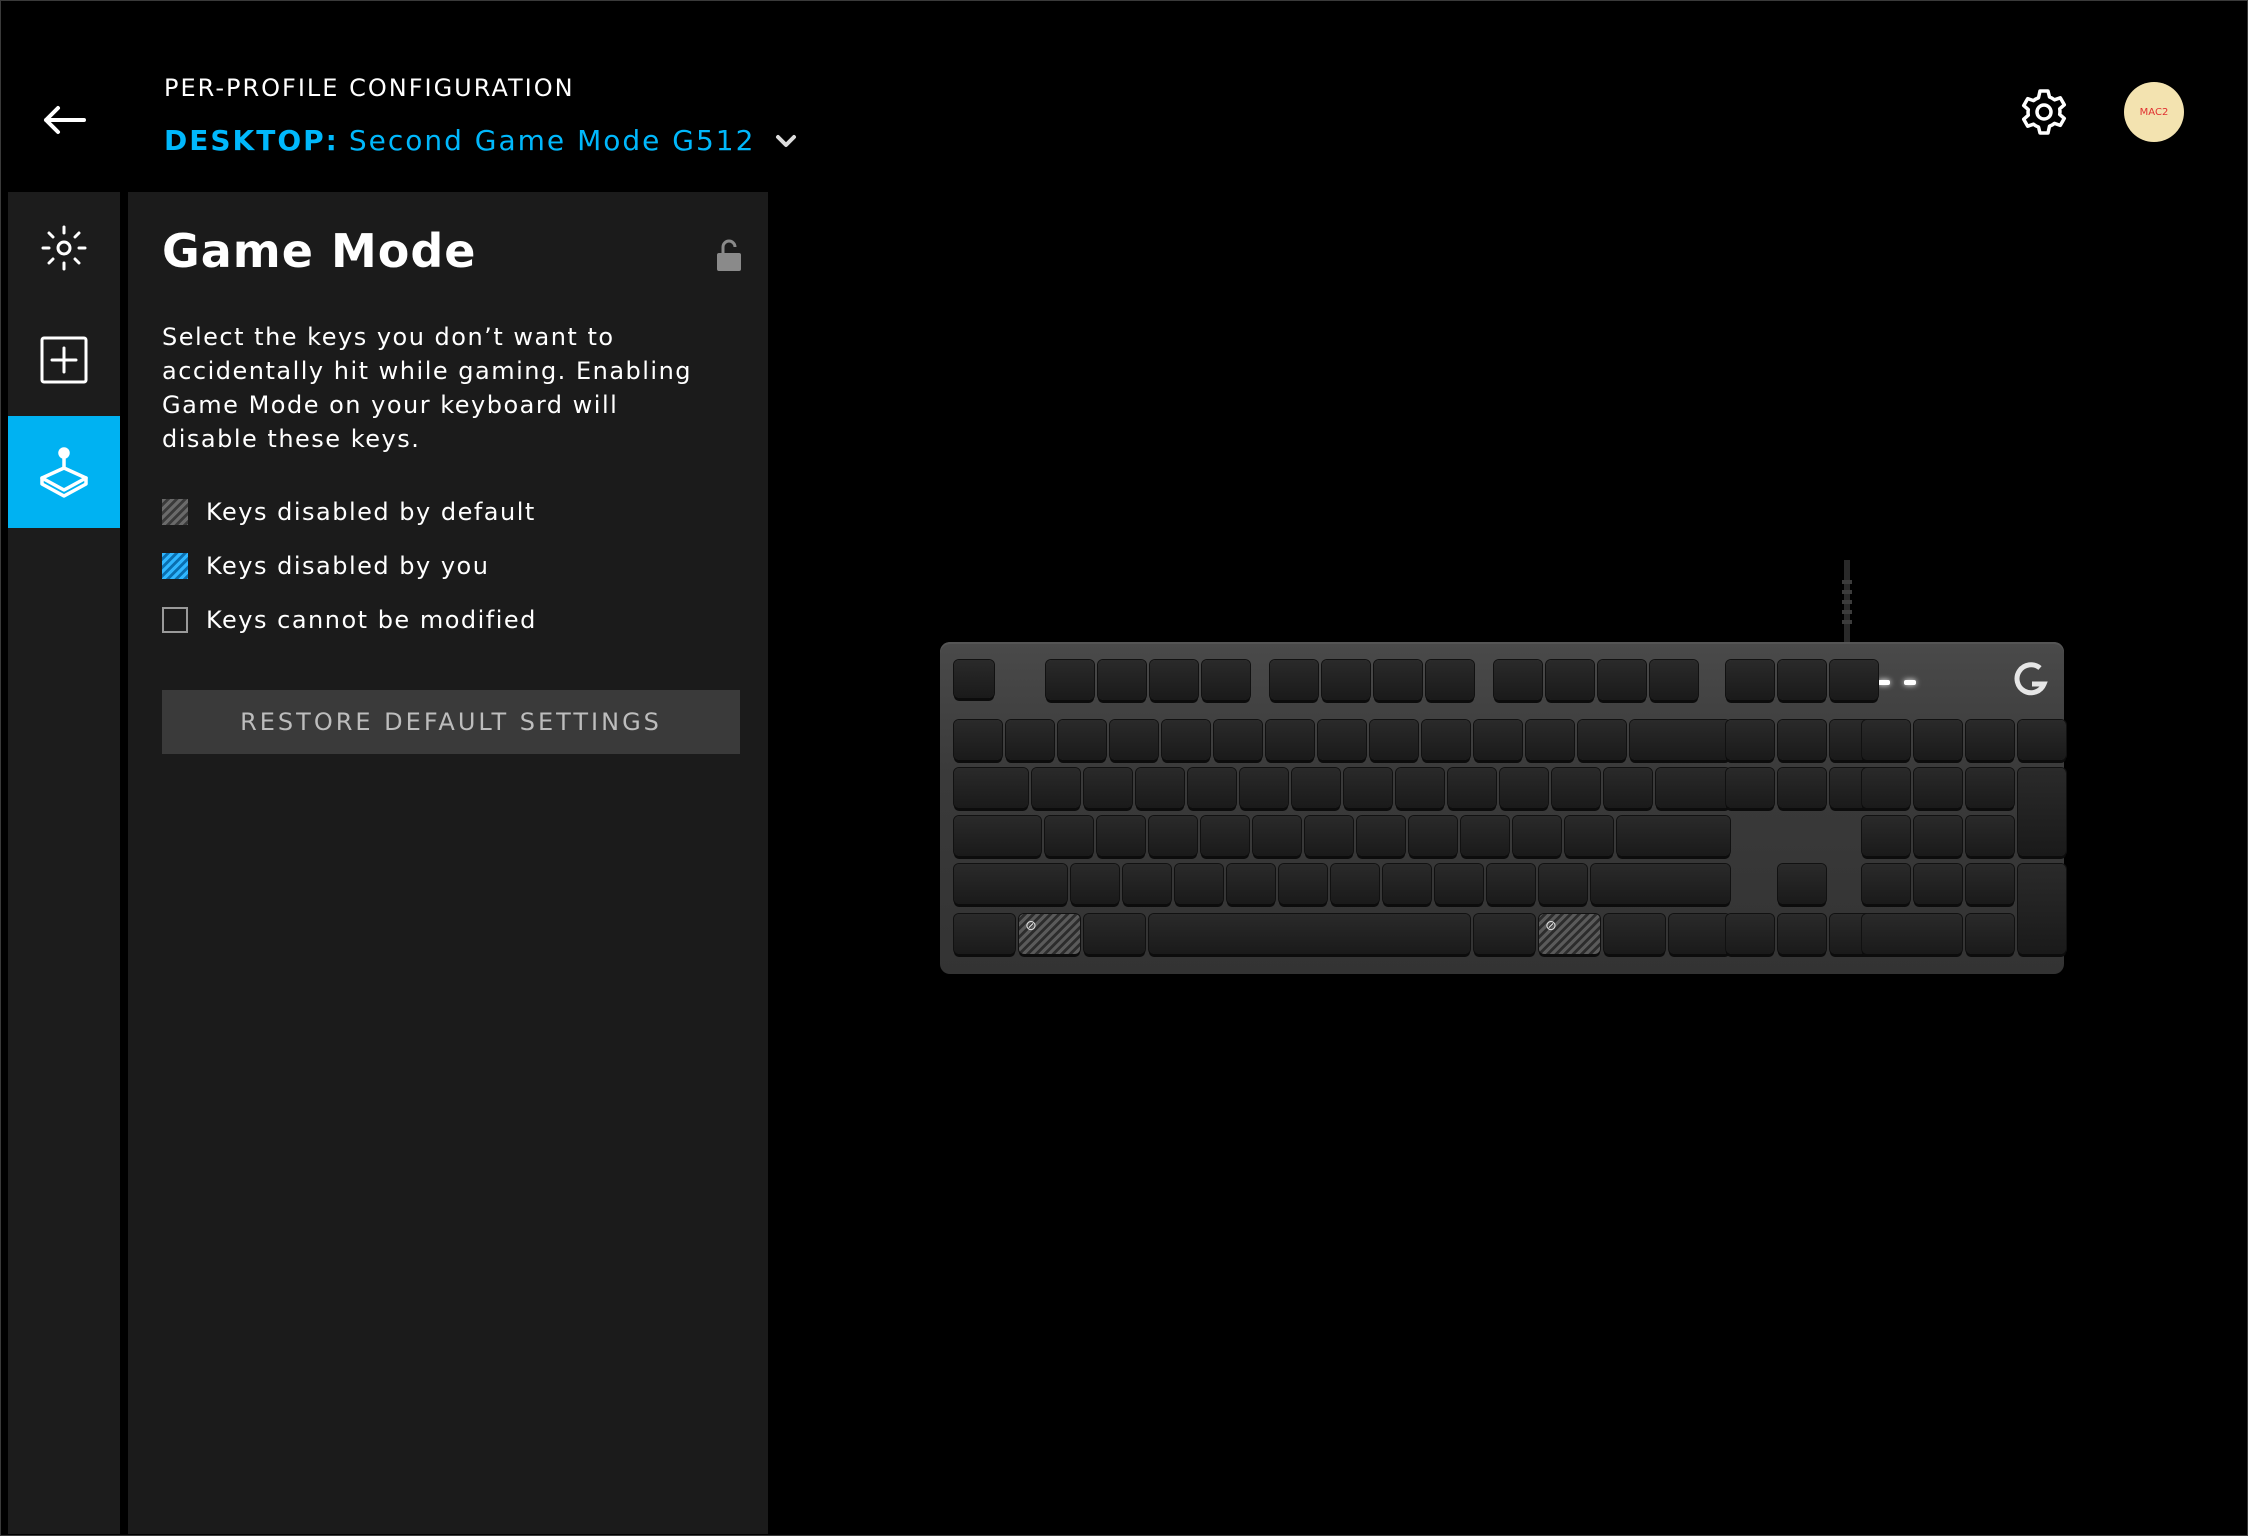  Describe the element at coordinates (480, 140) in the screenshot. I see `profile-selector: DESKTOP: Second Game Mode G512` at that location.